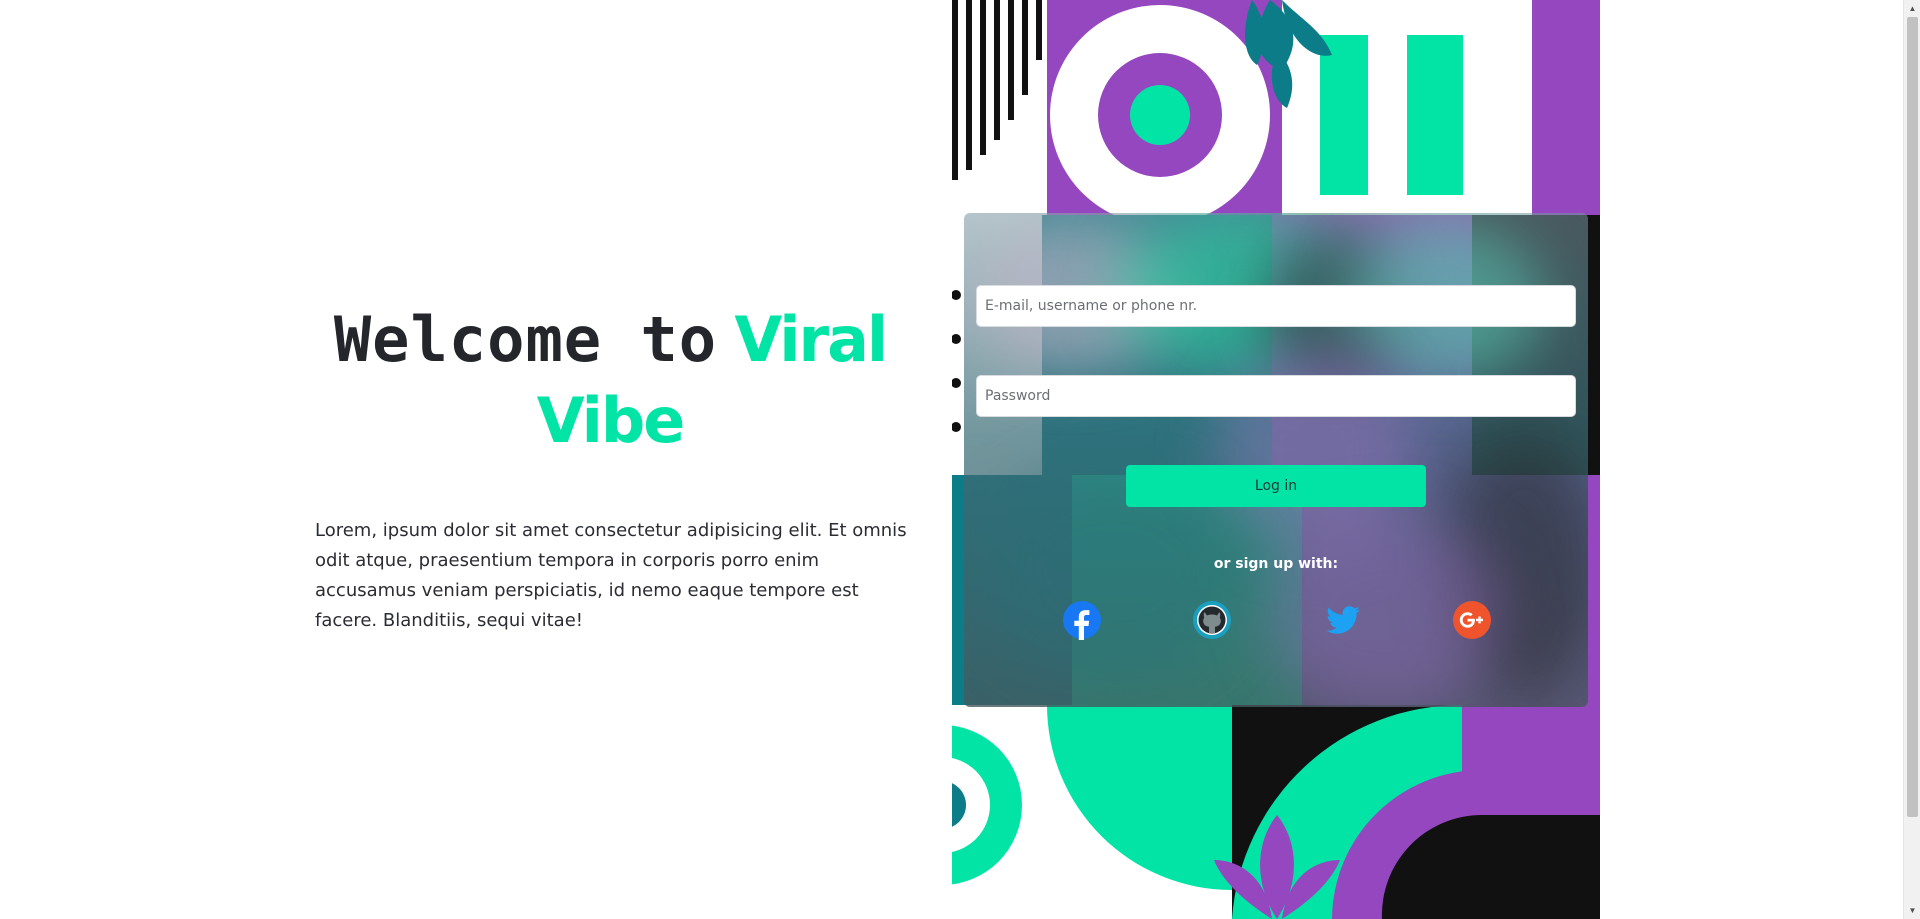 The image size is (1920, 919). I want to click on hero-title: Welcome to Viral Vibe, so click(610, 381).